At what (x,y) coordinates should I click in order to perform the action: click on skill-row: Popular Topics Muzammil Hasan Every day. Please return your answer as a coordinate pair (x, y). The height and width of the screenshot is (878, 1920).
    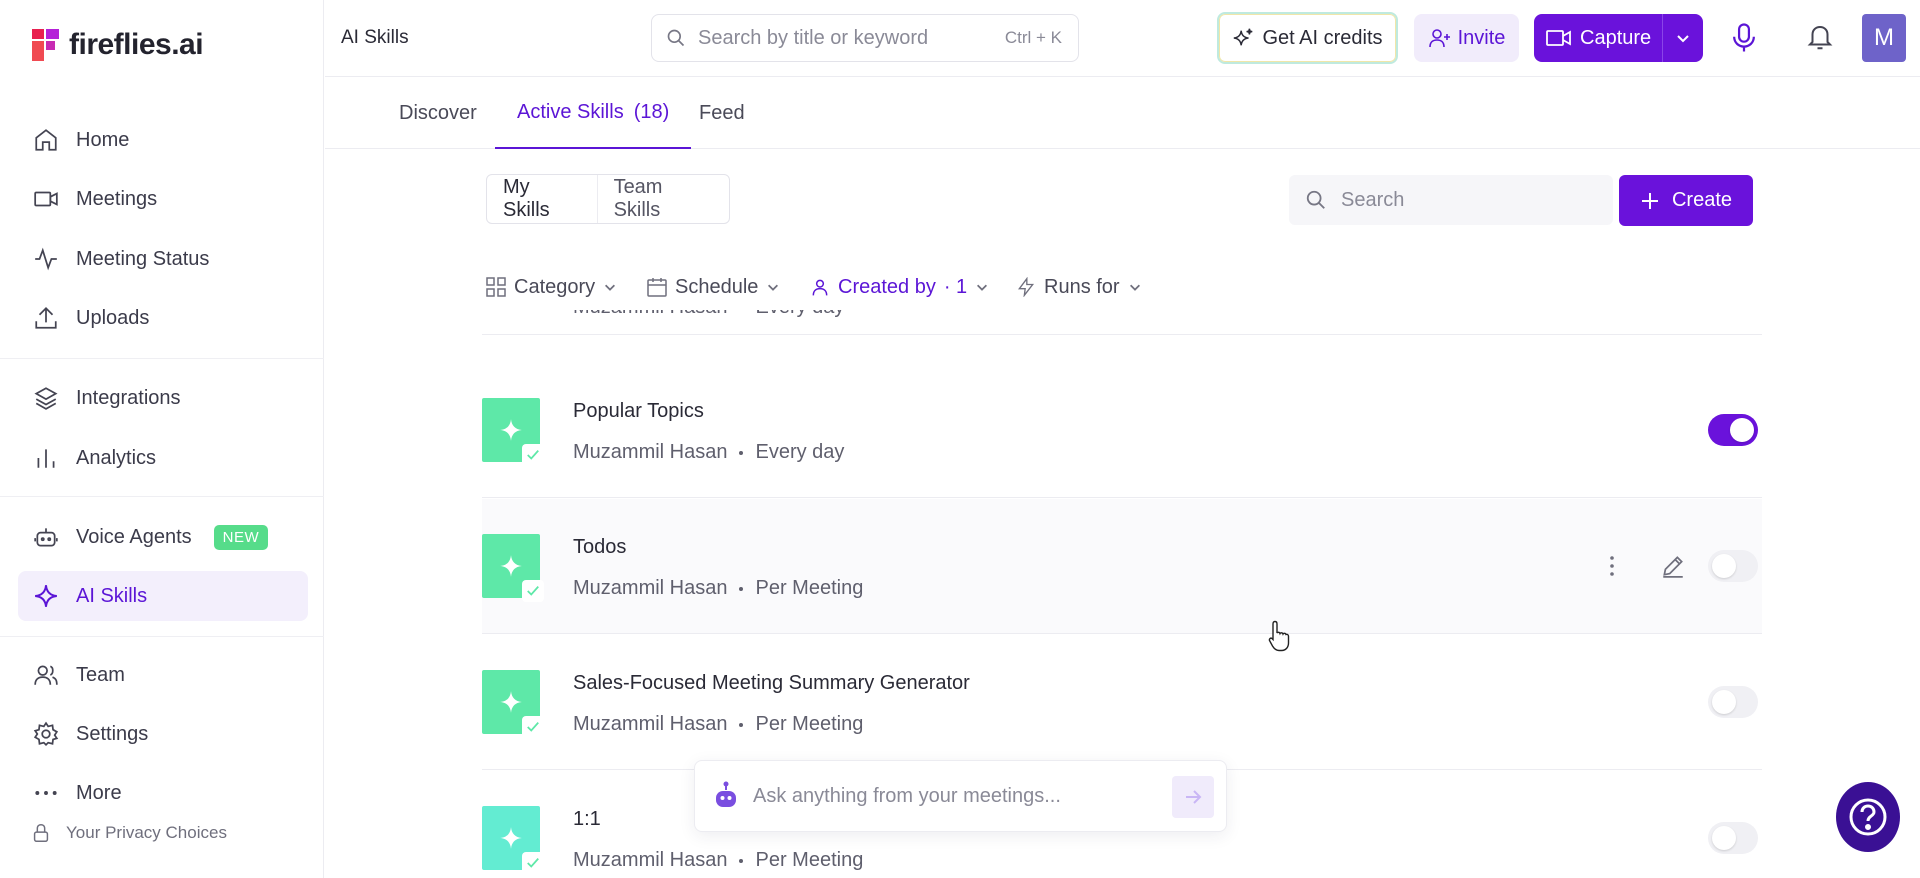
    Looking at the image, I should click on (1122, 430).